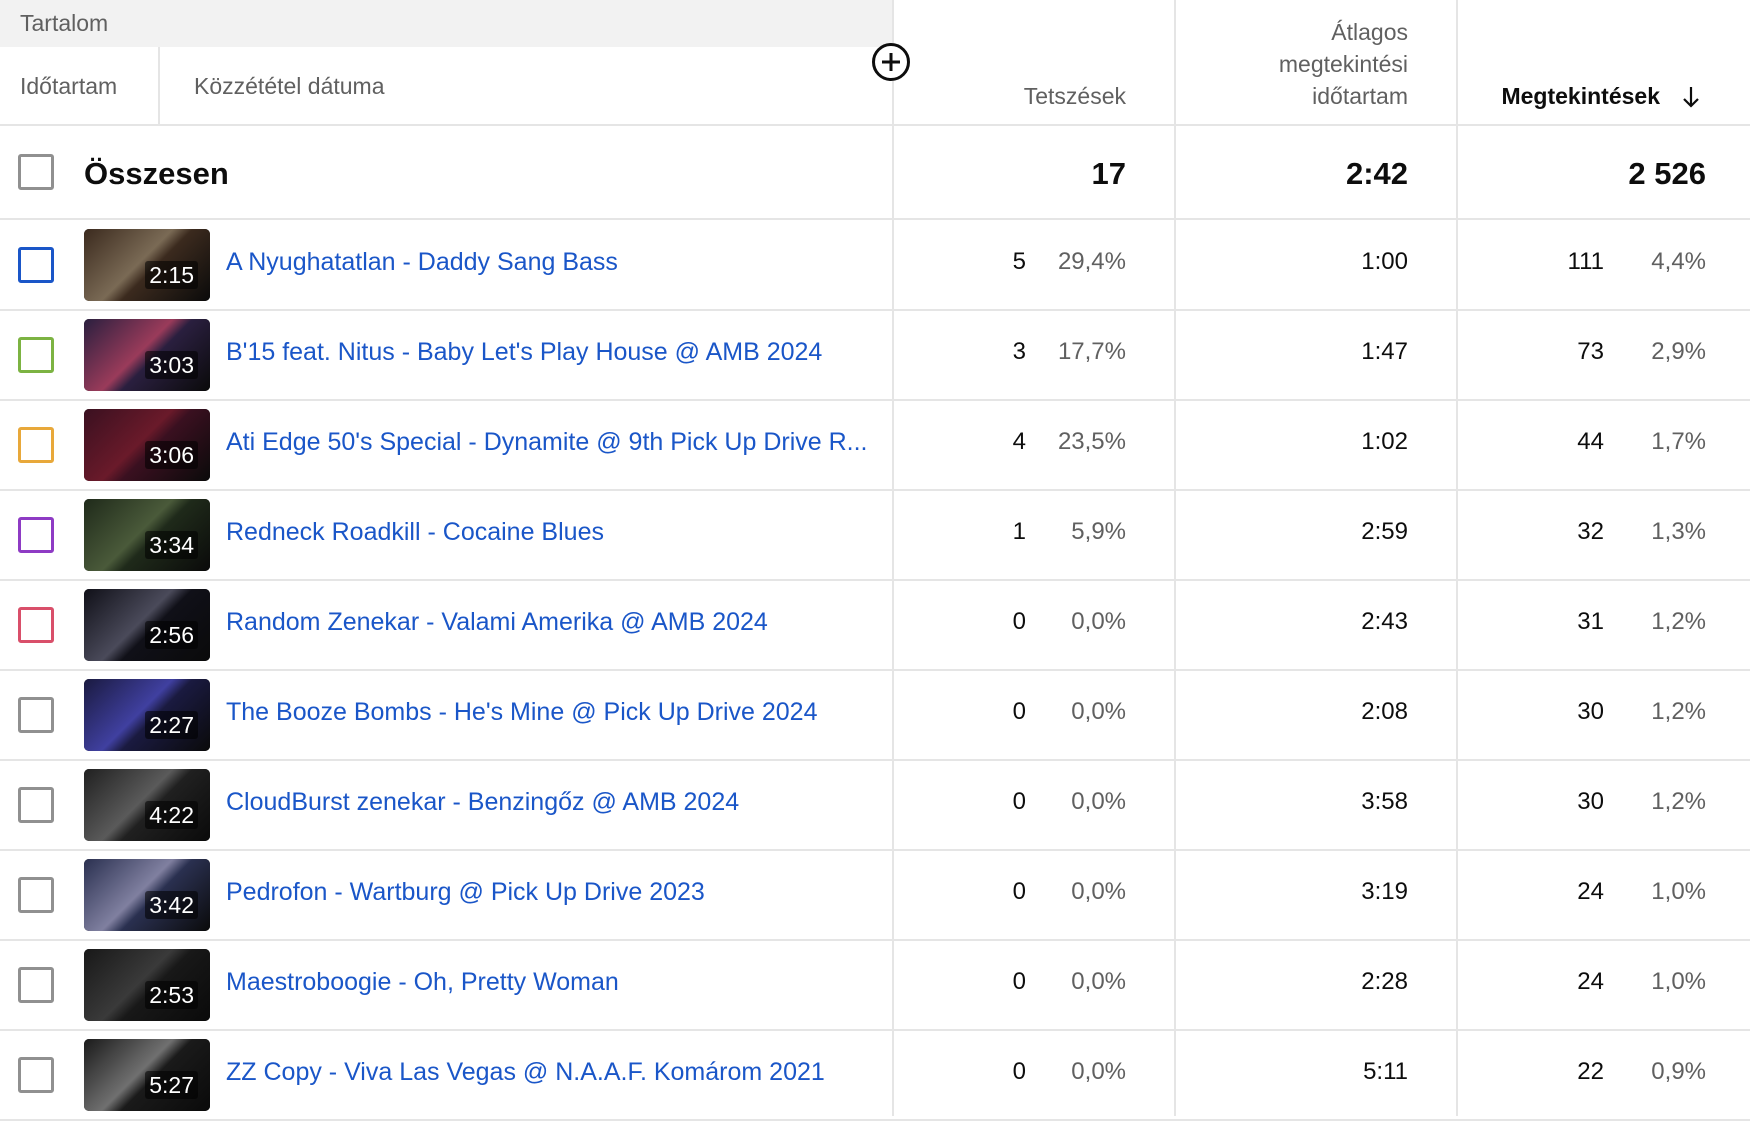 The height and width of the screenshot is (1121, 1750). Describe the element at coordinates (1091, 351) in the screenshot. I see `likes-percent: 17,7%` at that location.